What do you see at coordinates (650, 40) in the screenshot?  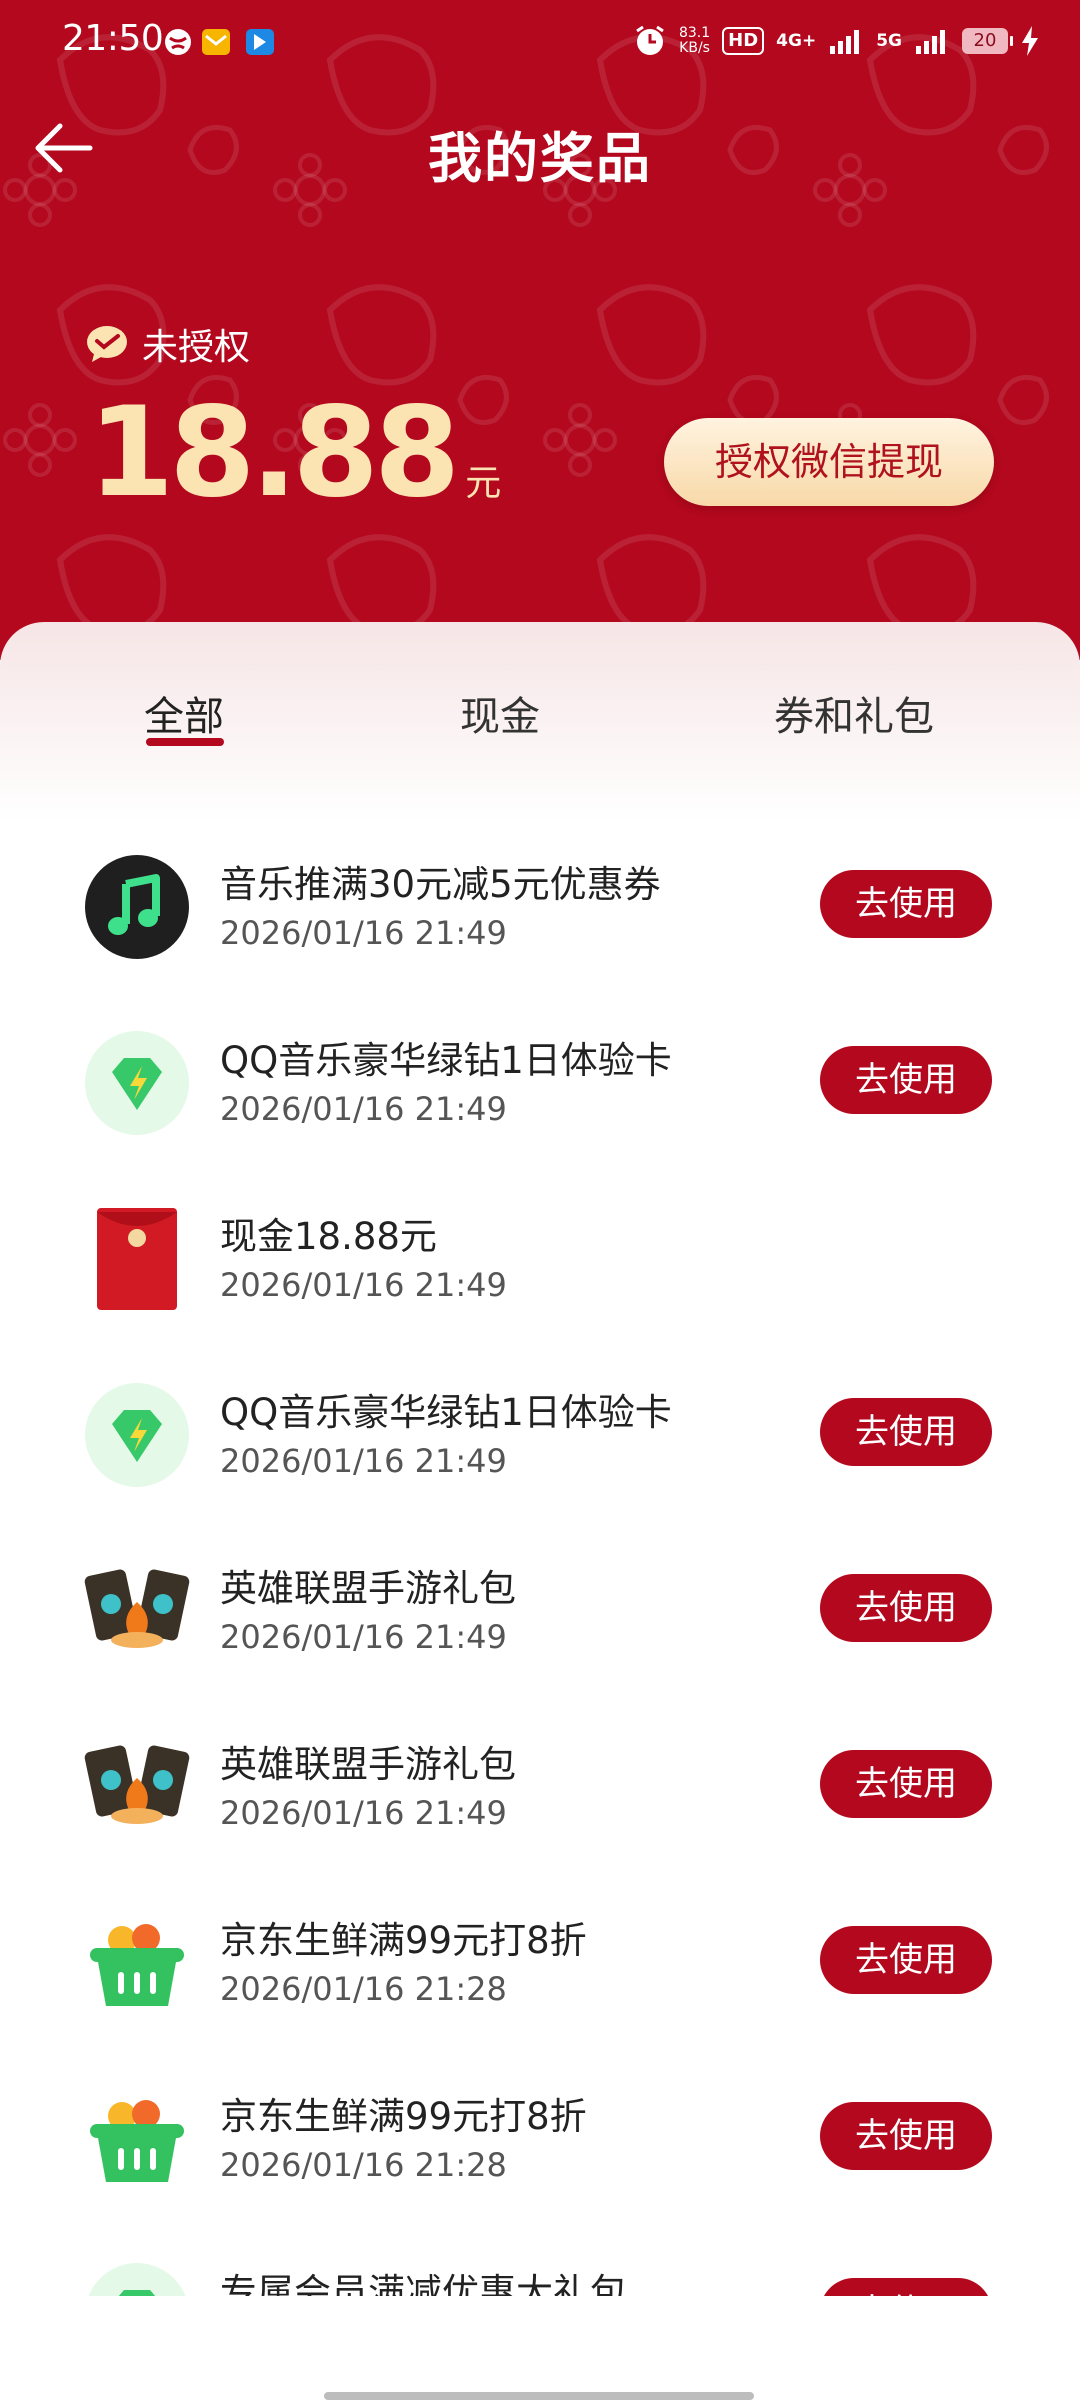 I see `alarm-icon` at bounding box center [650, 40].